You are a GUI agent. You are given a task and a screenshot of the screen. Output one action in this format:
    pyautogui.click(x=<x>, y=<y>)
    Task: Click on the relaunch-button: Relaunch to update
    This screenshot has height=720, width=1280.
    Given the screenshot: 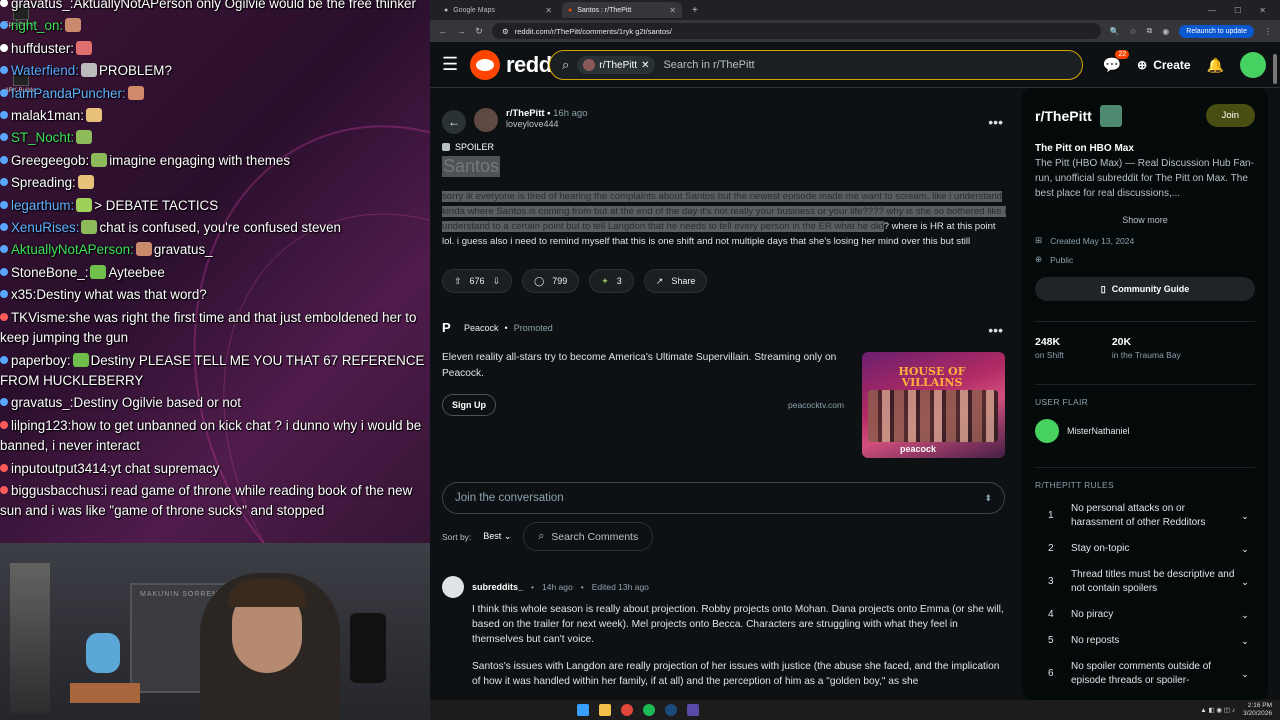 What is the action you would take?
    pyautogui.click(x=1216, y=31)
    